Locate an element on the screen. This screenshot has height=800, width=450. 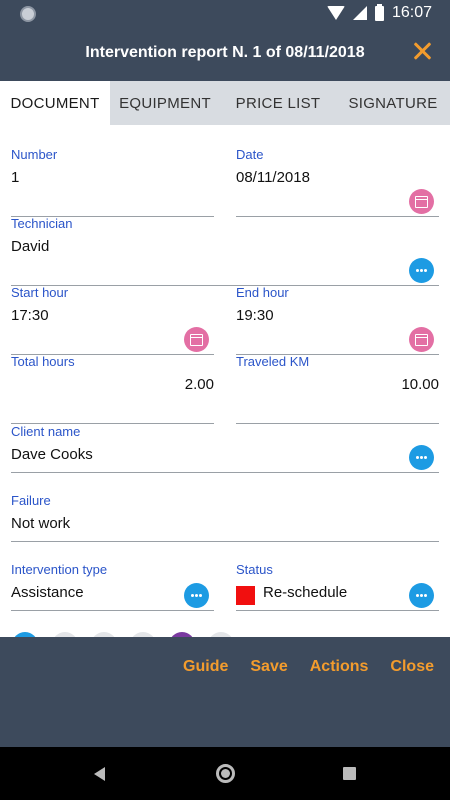
tab-price-list: PRICE LIST is located at coordinates (278, 103).